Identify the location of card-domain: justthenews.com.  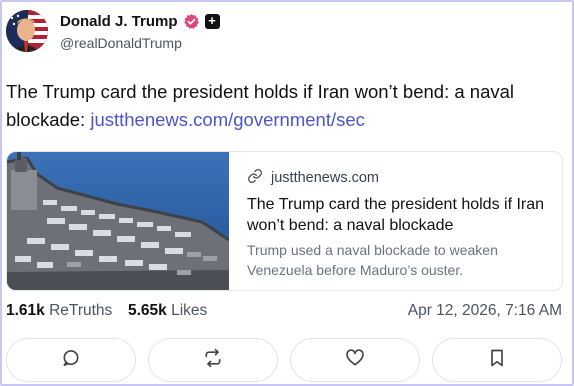
(325, 178).